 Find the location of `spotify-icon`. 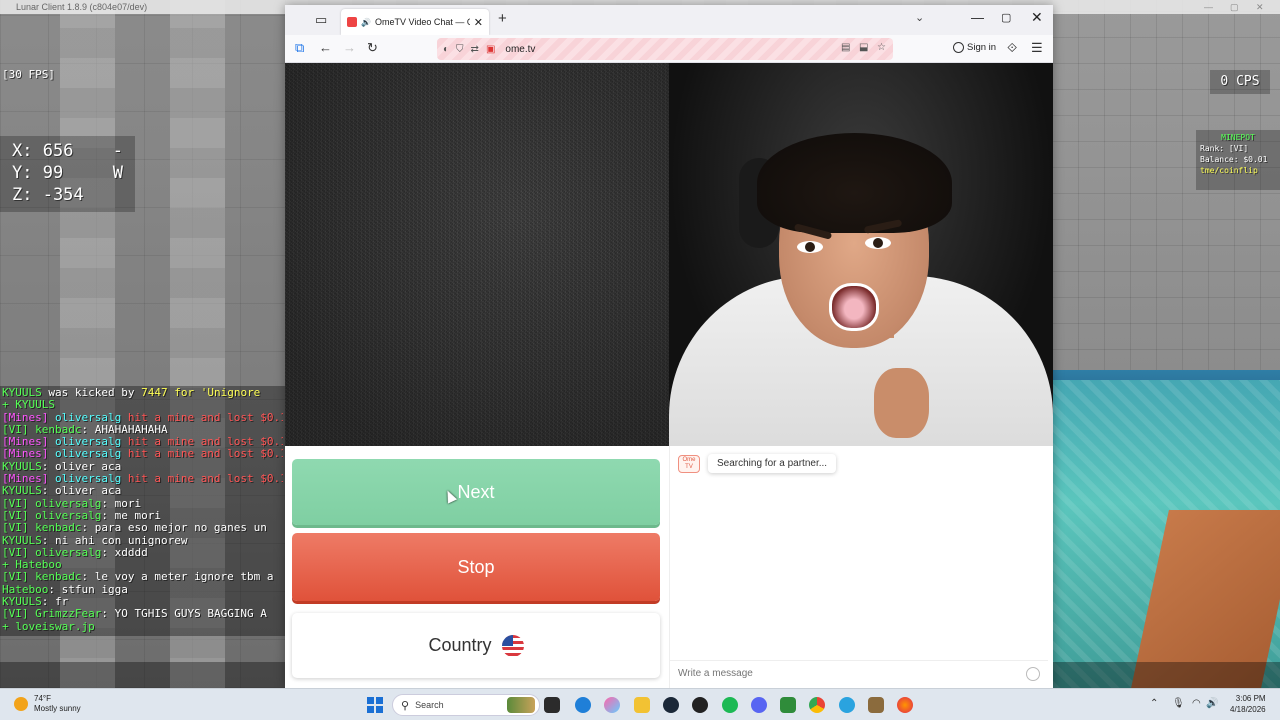

spotify-icon is located at coordinates (730, 705).